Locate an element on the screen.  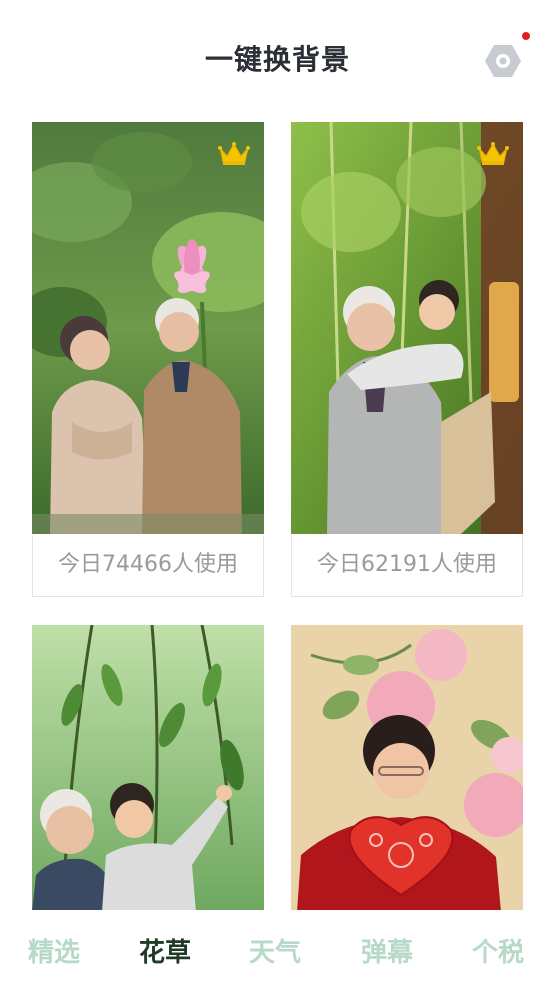
tab-tianqi: 天气 is located at coordinates (275, 950).